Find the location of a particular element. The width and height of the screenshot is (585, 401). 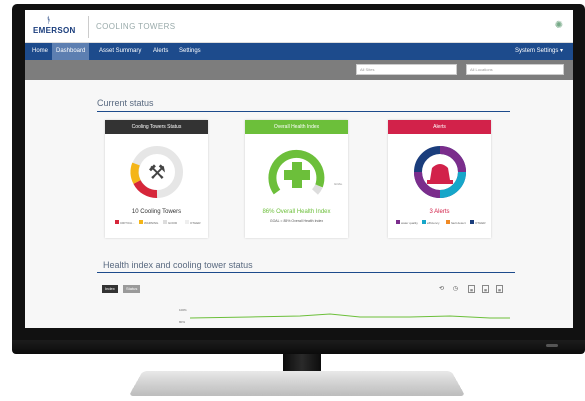

nav-home: Home is located at coordinates (40, 51).